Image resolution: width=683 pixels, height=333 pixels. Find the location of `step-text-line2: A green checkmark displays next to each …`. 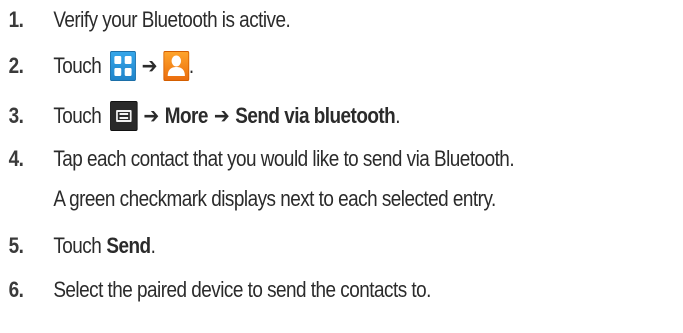

step-text-line2: A green checkmark displays next to each … is located at coordinates (274, 198).